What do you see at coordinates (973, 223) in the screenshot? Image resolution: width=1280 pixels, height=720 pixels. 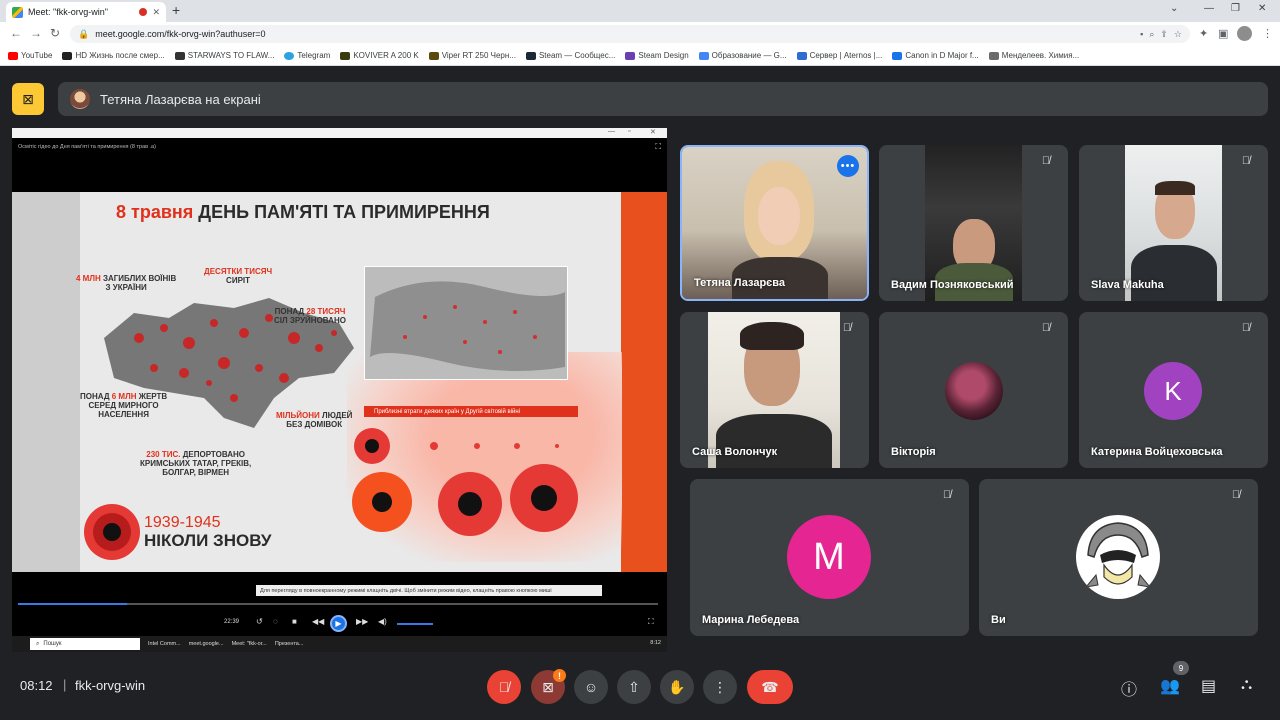 I see `participant-tile-vadym: 🎙̸ Вадим Позняковський` at bounding box center [973, 223].